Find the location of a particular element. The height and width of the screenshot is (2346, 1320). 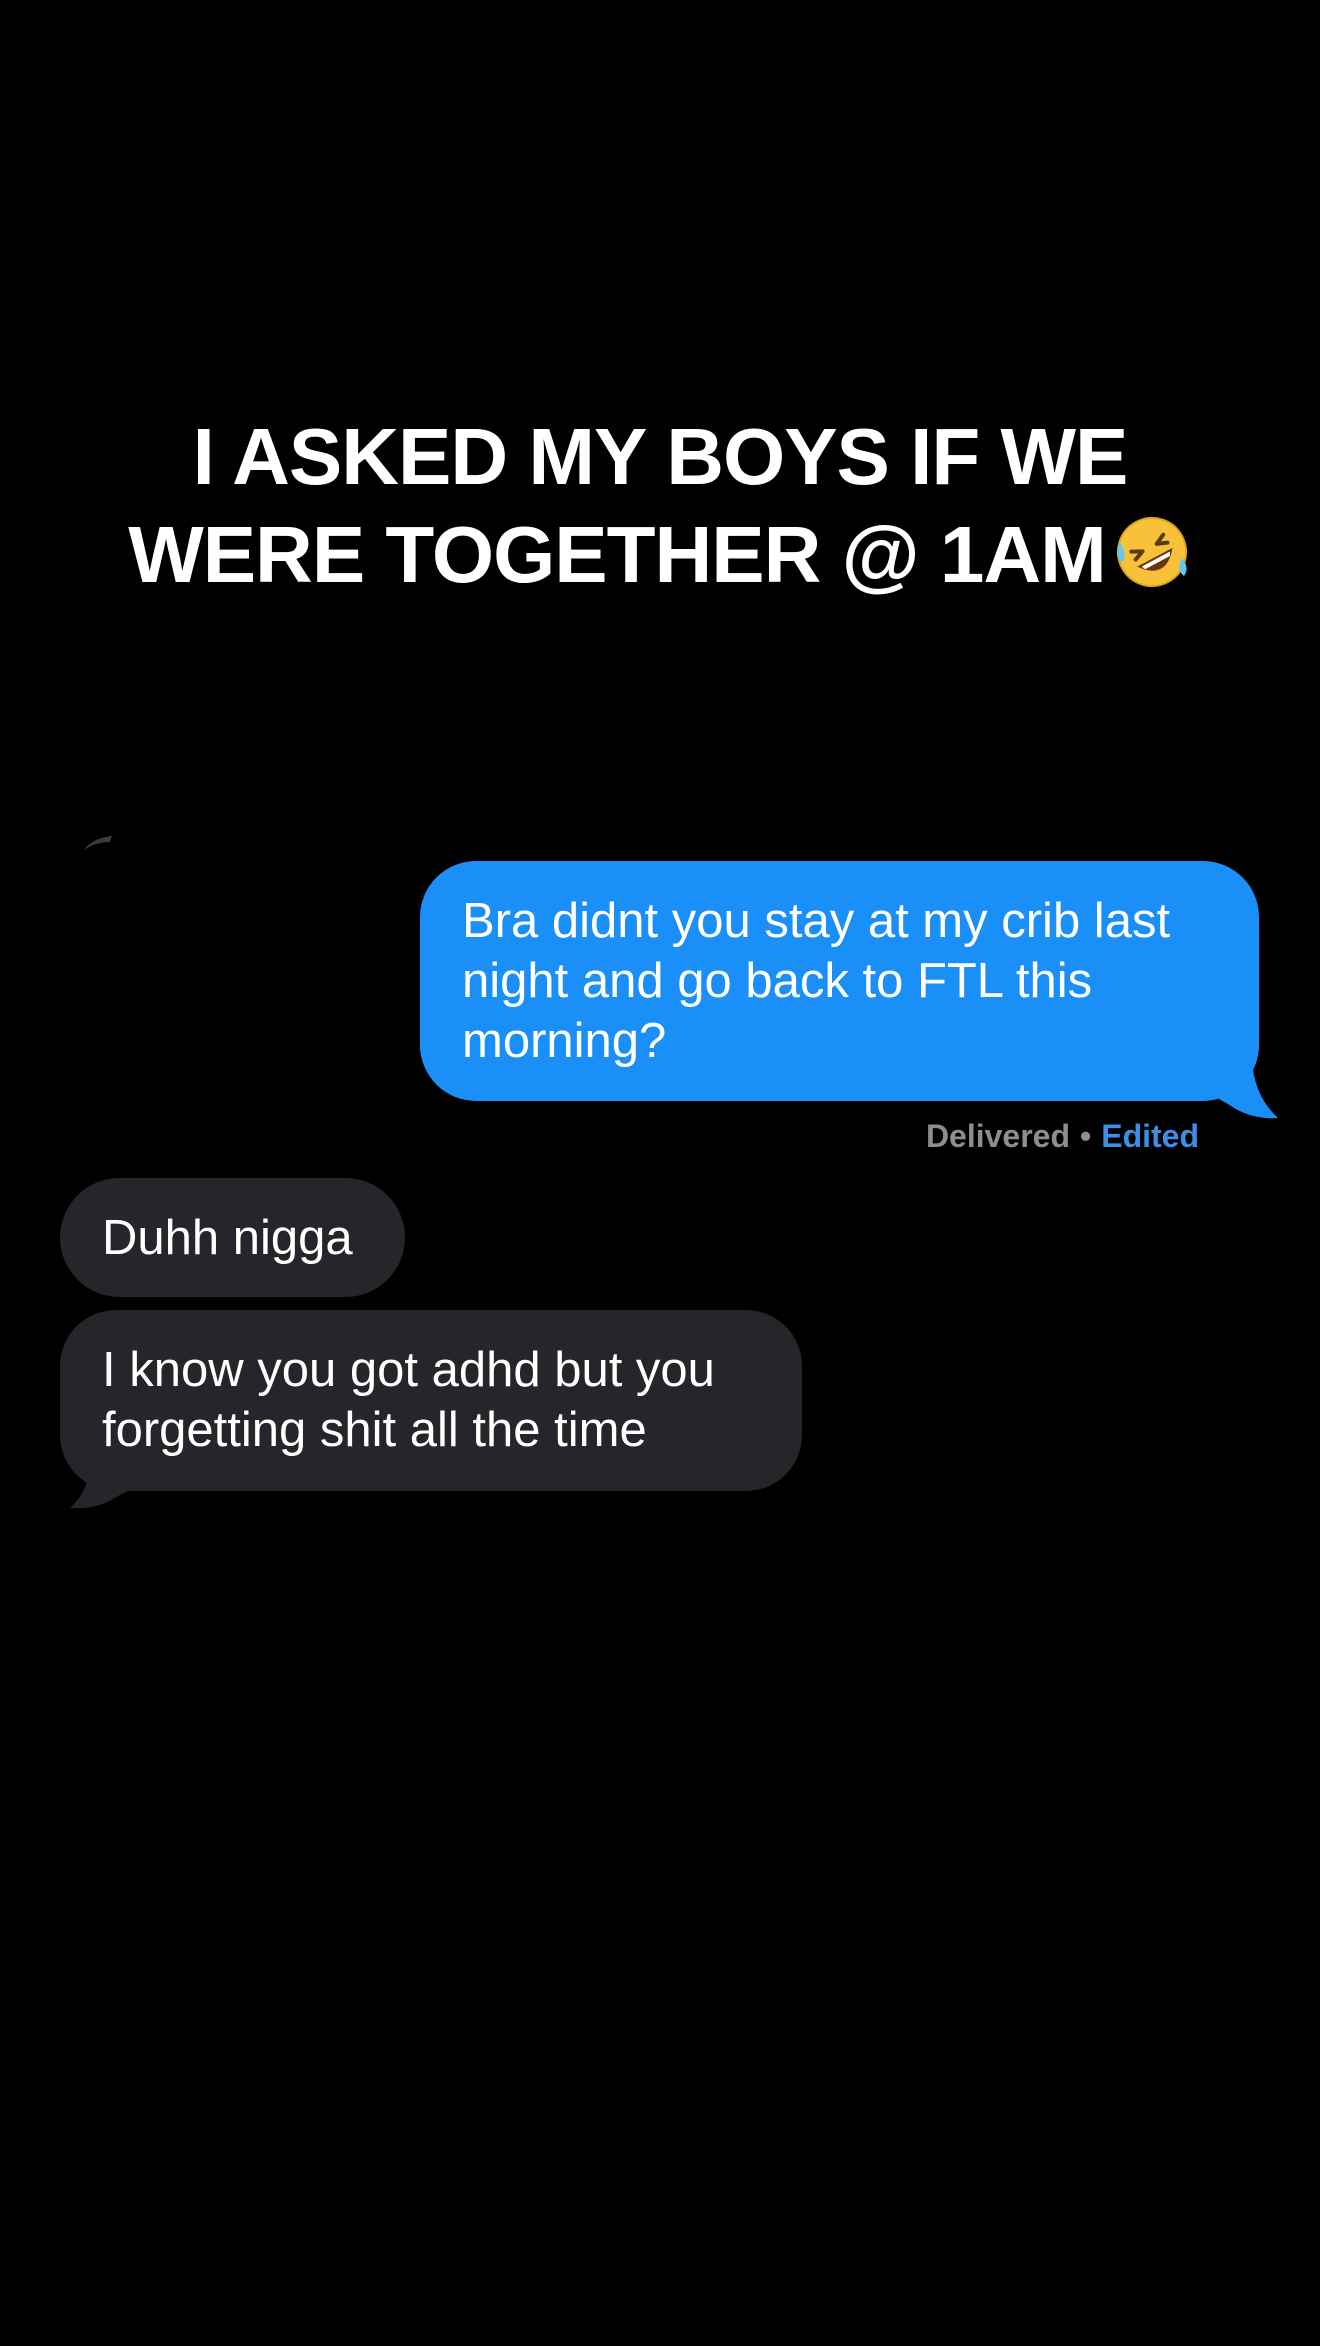

caption-line-1: I ASKED MY BOYS IF WE is located at coordinates (660, 456).